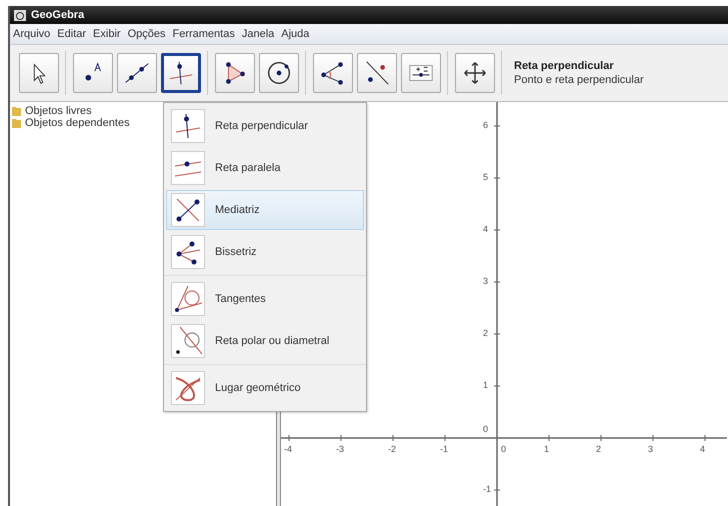 The height and width of the screenshot is (506, 728). What do you see at coordinates (188, 252) in the screenshot?
I see `angle-bisector-icon` at bounding box center [188, 252].